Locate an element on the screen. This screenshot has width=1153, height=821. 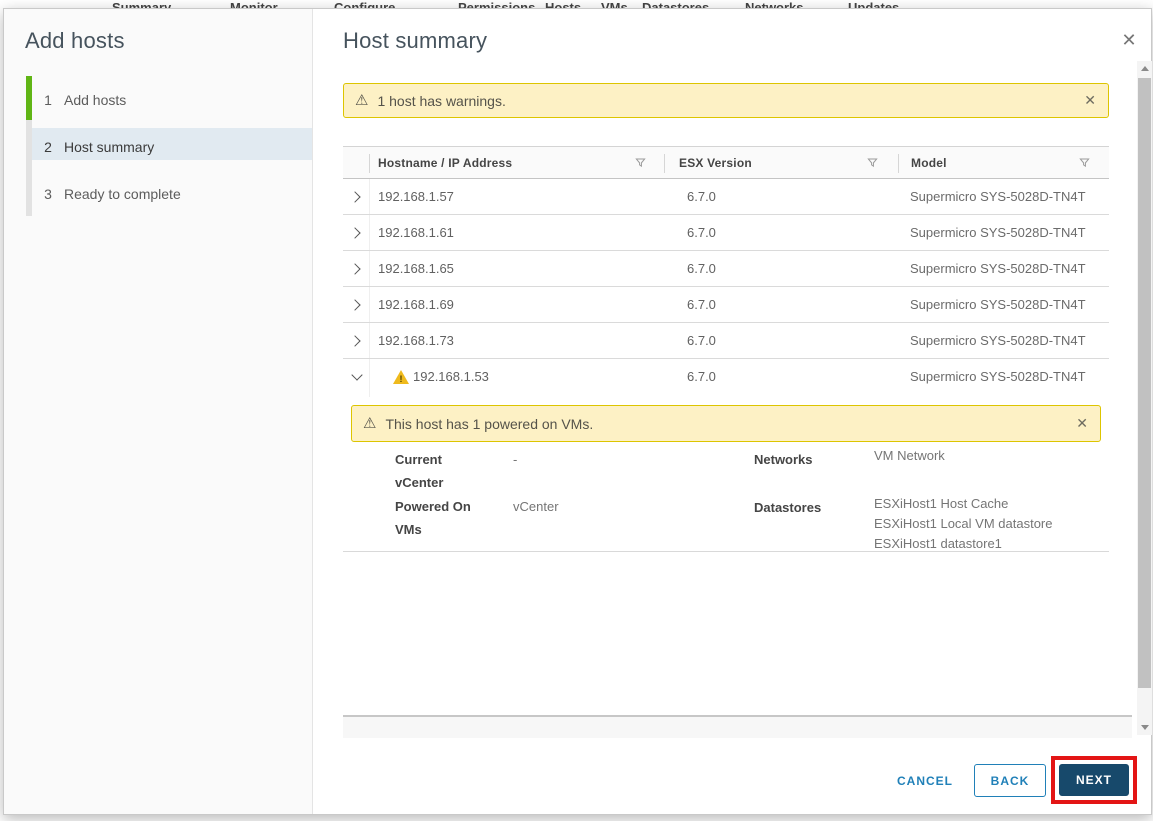
hostname-cell: 192.168.1.73 is located at coordinates (416, 340).